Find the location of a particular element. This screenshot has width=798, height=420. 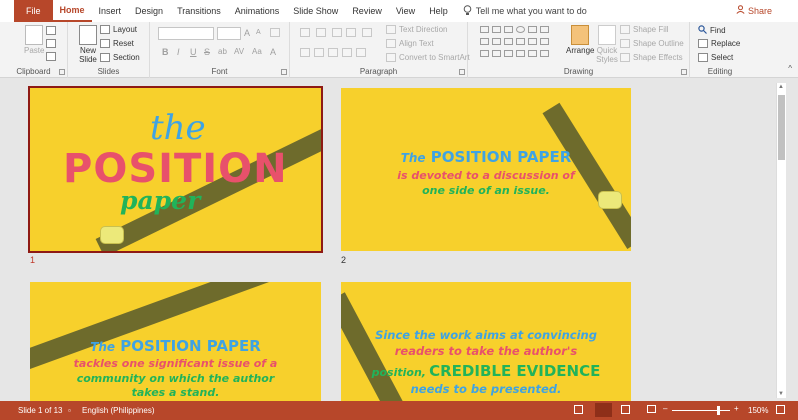

align-text-button: Align Text is located at coordinates (410, 43).